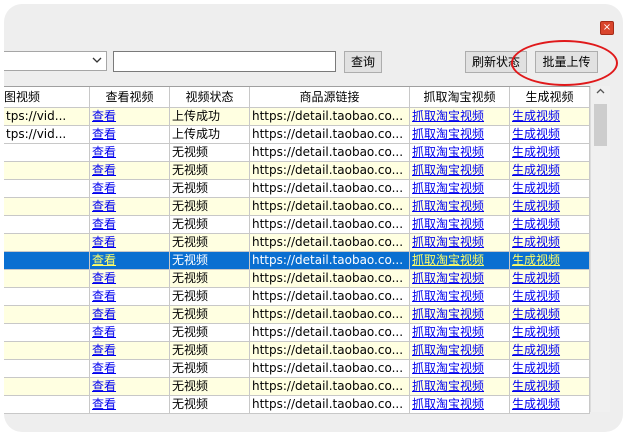  I want to click on category-dropdown, so click(55, 61).